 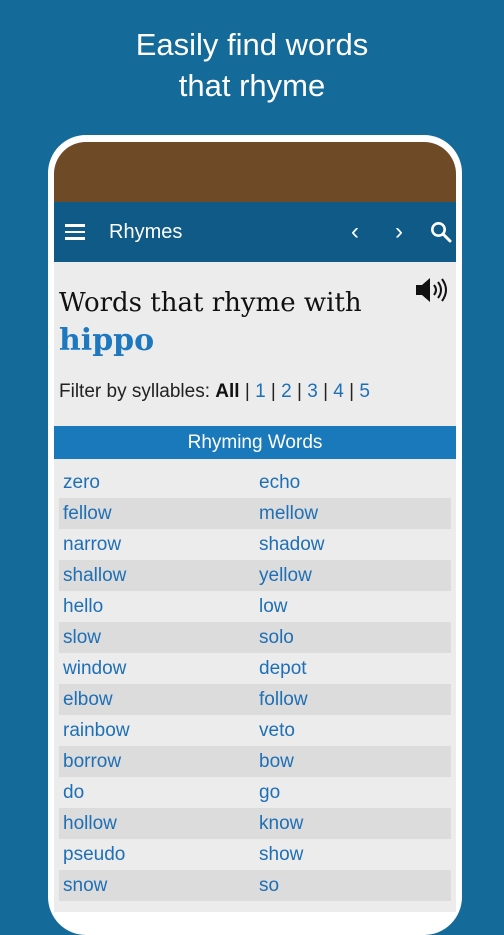 What do you see at coordinates (292, 544) in the screenshot?
I see `rhyme-word: shadow` at bounding box center [292, 544].